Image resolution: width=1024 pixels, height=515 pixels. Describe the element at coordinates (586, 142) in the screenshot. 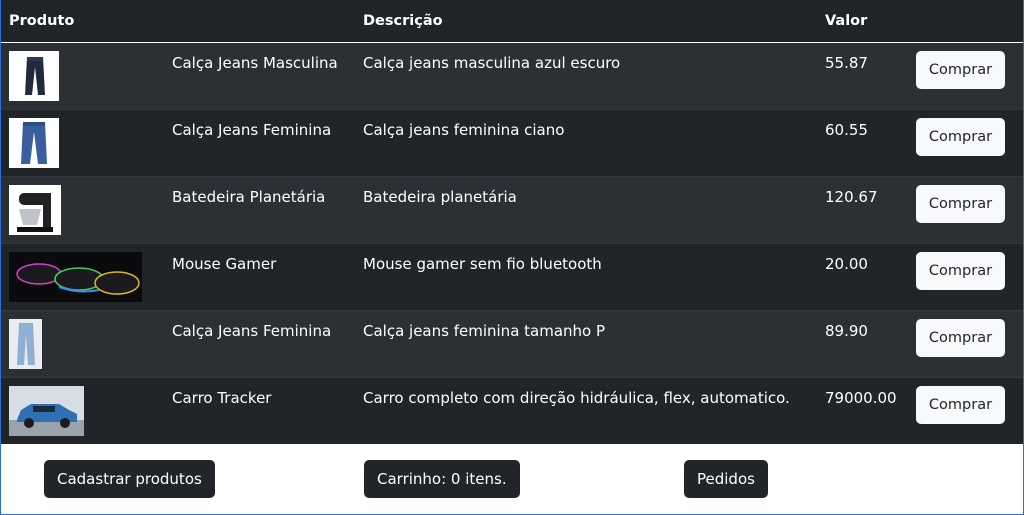

I see `product-description: Calça jeans feminina ciano` at that location.